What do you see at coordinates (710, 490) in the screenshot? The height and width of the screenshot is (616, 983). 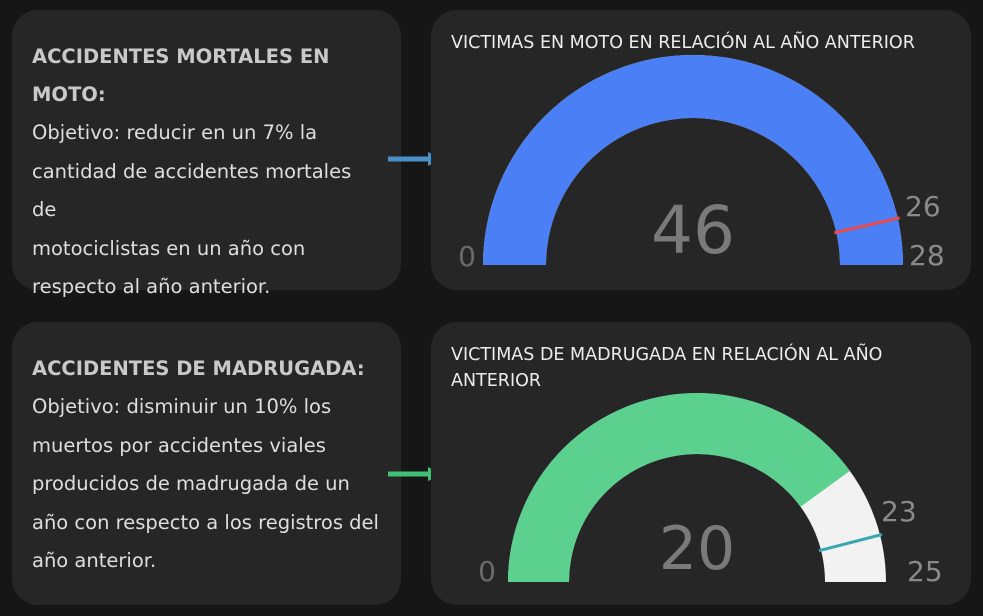 I see `gauge-chart: 20 0 23 25` at bounding box center [710, 490].